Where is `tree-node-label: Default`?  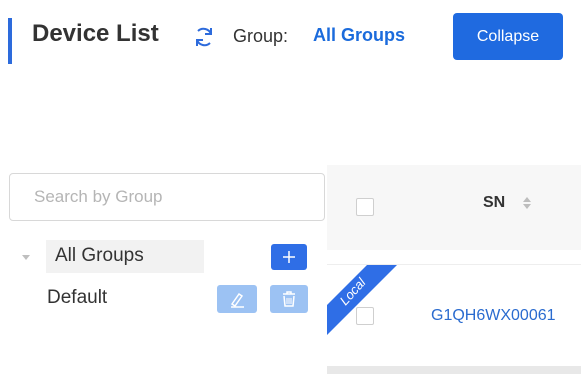 tree-node-label: Default is located at coordinates (77, 298).